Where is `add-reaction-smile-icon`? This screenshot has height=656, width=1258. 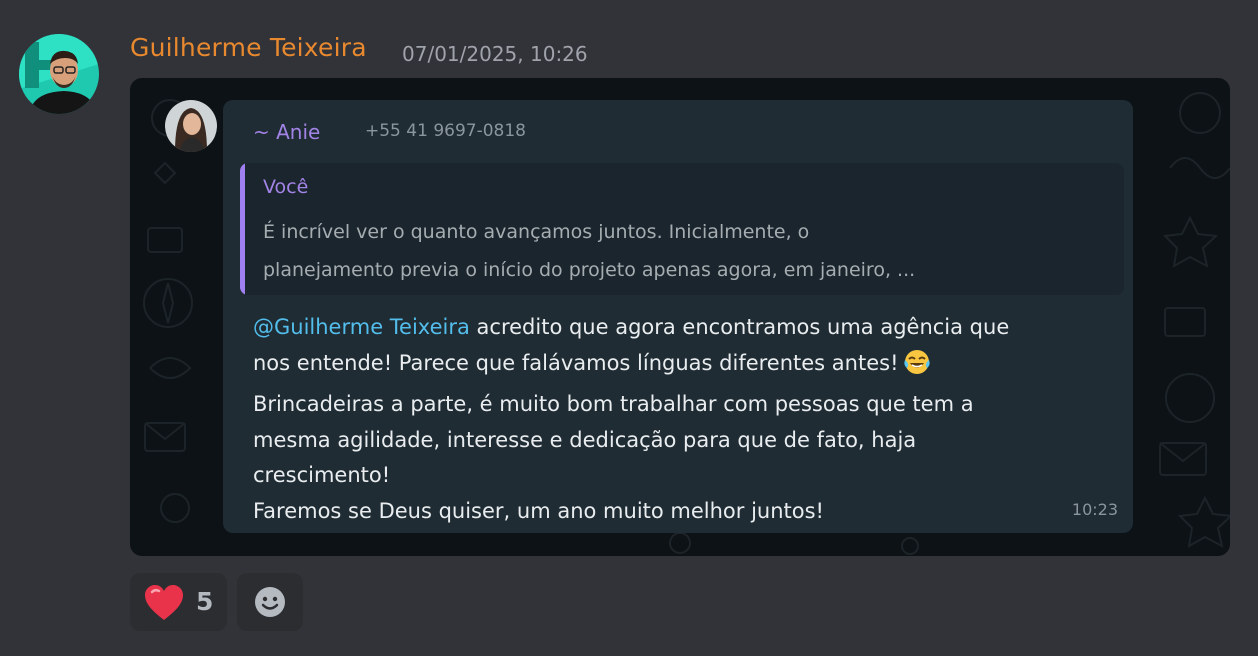 add-reaction-smile-icon is located at coordinates (270, 604).